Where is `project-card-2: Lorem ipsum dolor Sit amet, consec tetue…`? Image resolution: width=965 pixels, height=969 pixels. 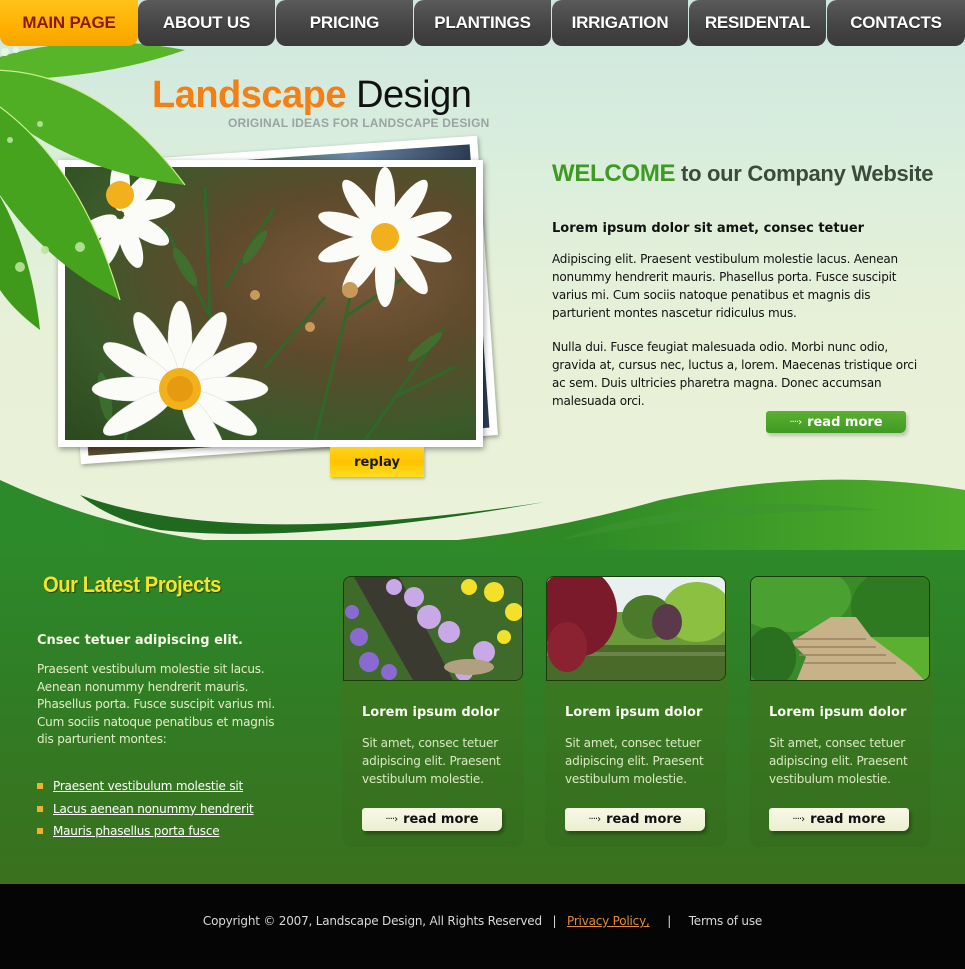
project-card-2: Lorem ipsum dolor Sit amet, consec tetue… is located at coordinates (636, 711).